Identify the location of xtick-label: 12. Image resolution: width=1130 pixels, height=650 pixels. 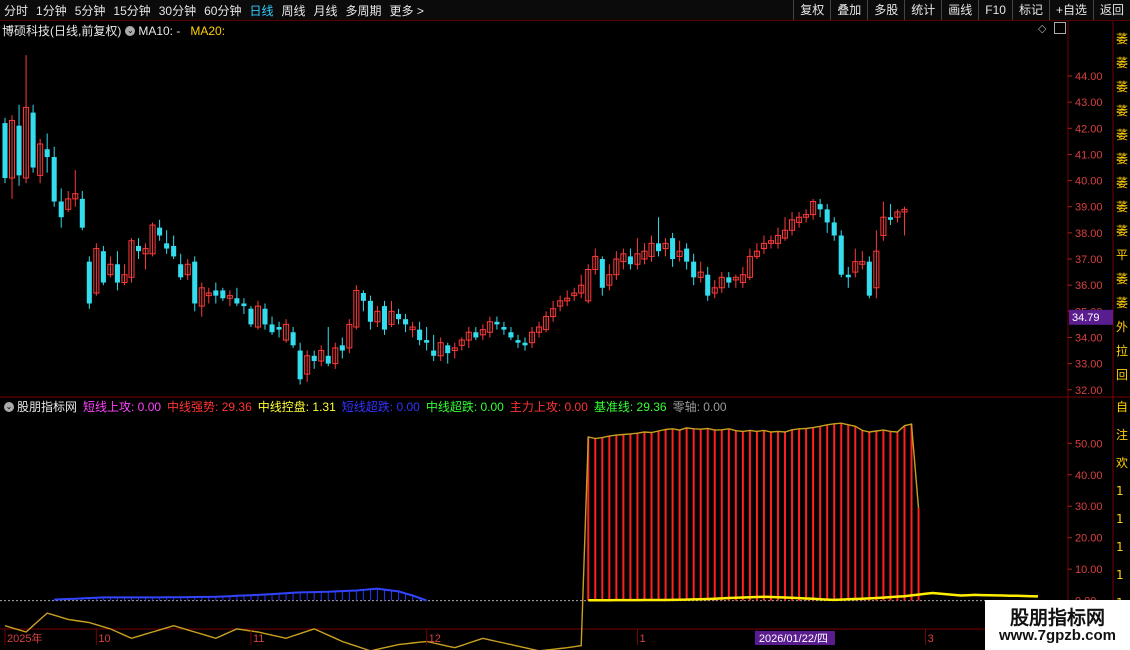
(435, 639).